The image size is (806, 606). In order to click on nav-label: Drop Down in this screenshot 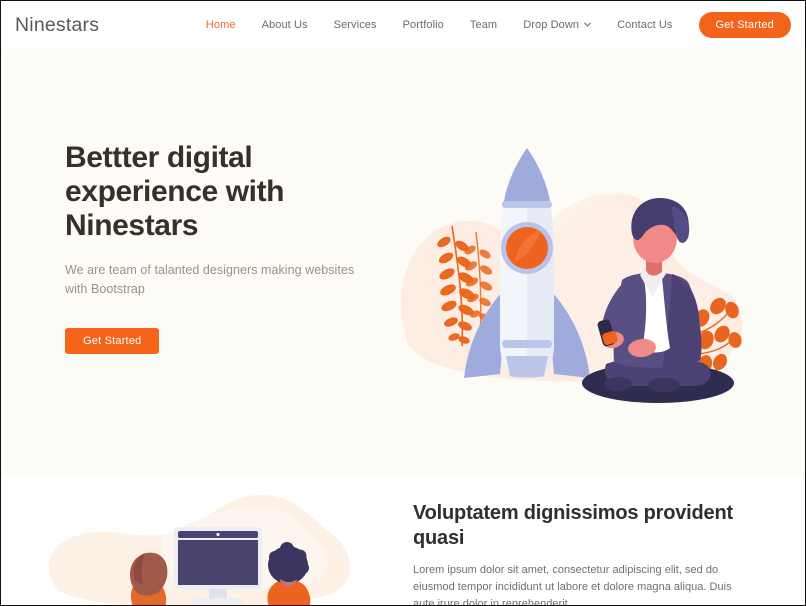, I will do `click(551, 24)`.